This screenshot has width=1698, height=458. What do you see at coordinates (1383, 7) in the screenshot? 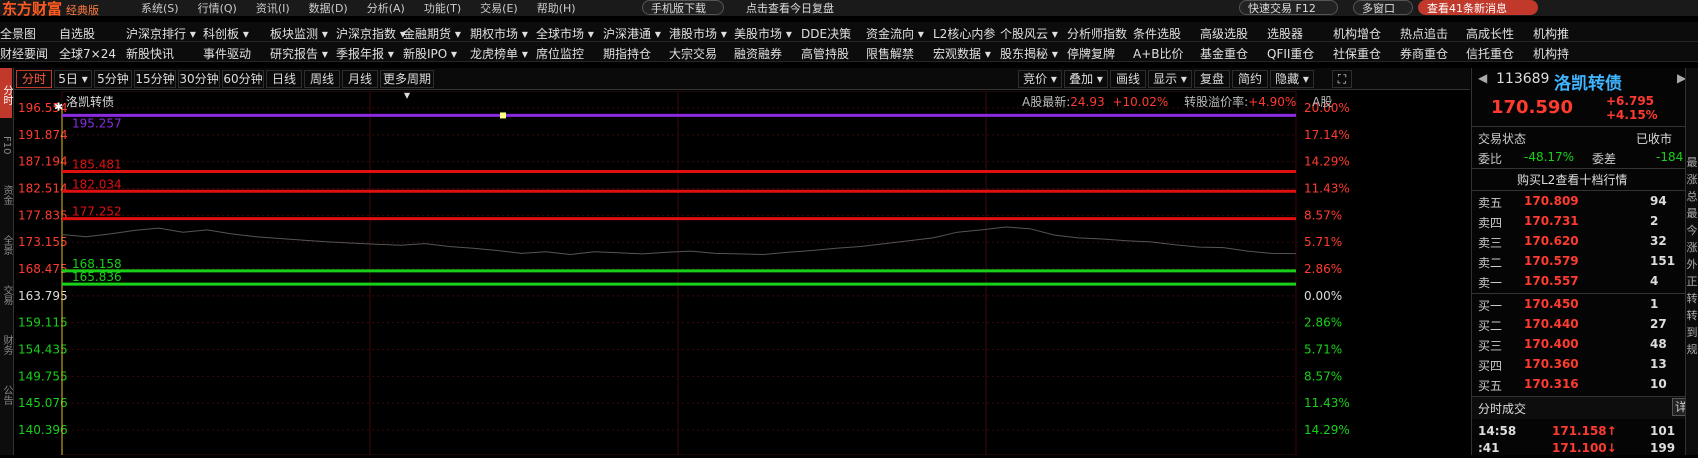
I see `multi-window-button: 多窗口` at bounding box center [1383, 7].